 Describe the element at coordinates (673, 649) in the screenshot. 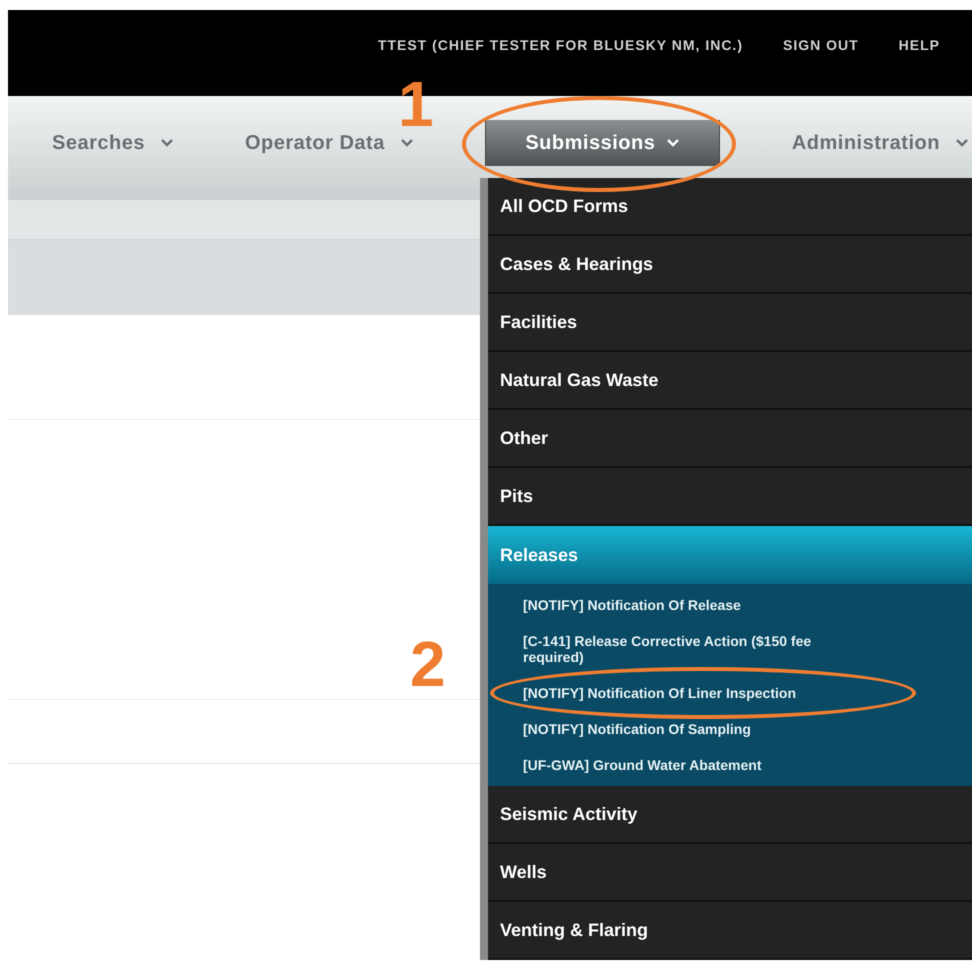

I see `submenu-item: [C-141] Release Corrective Action ($150 fee required)` at that location.